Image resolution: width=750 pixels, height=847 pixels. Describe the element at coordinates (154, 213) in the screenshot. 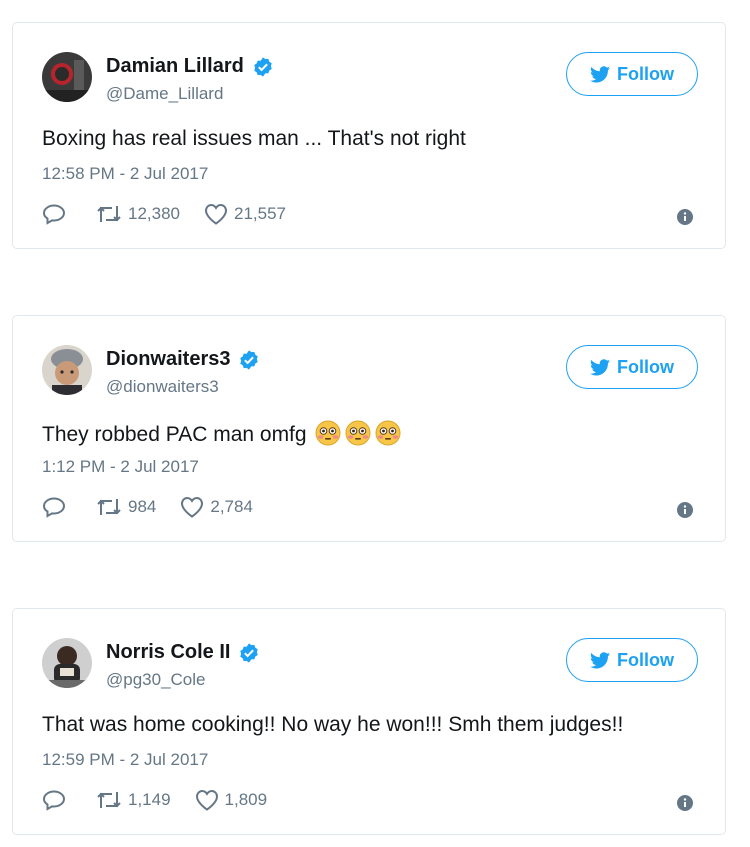

I see `retweet-count: 12,380` at that location.